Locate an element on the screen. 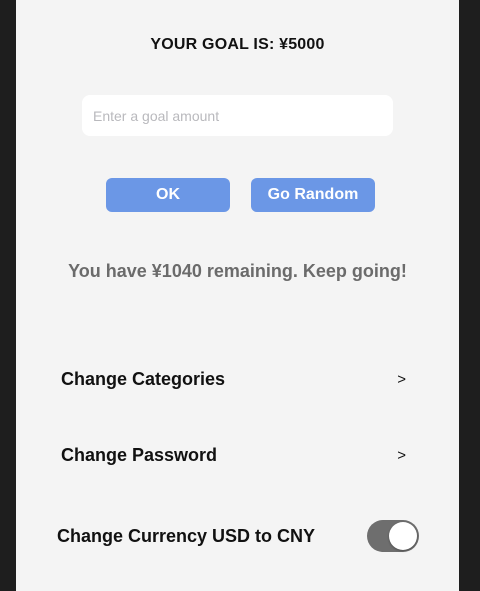 The width and height of the screenshot is (480, 591). currency-toggle is located at coordinates (393, 536).